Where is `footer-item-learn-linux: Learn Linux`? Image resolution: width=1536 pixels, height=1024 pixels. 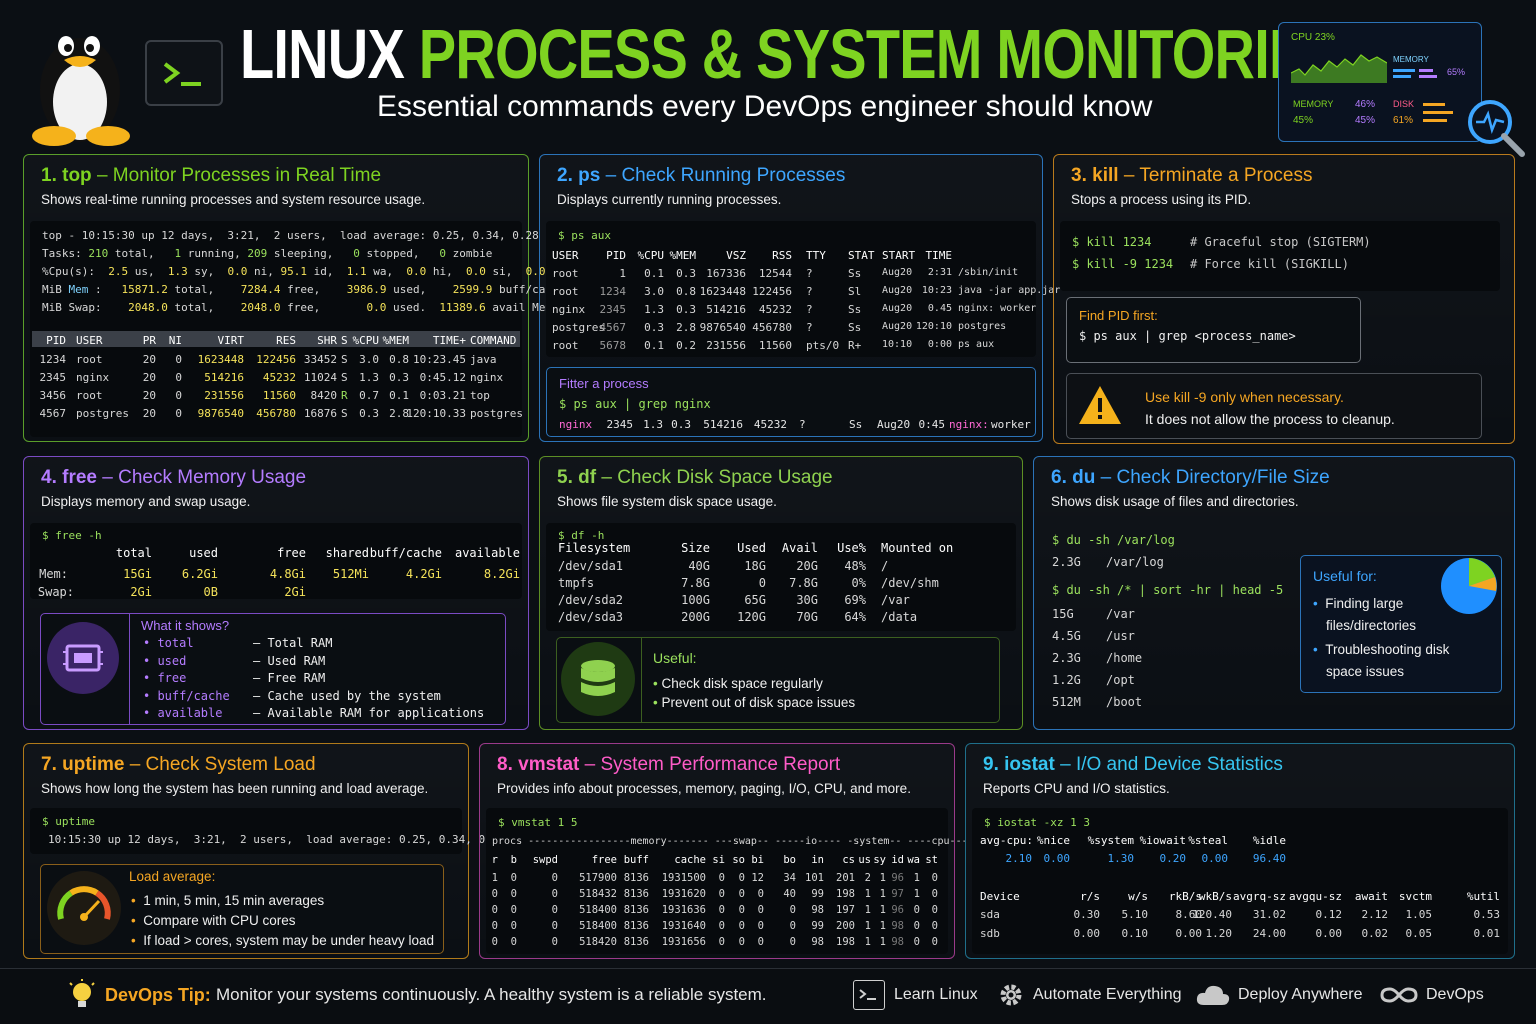
footer-item-learn-linux: Learn Linux is located at coordinates (936, 995).